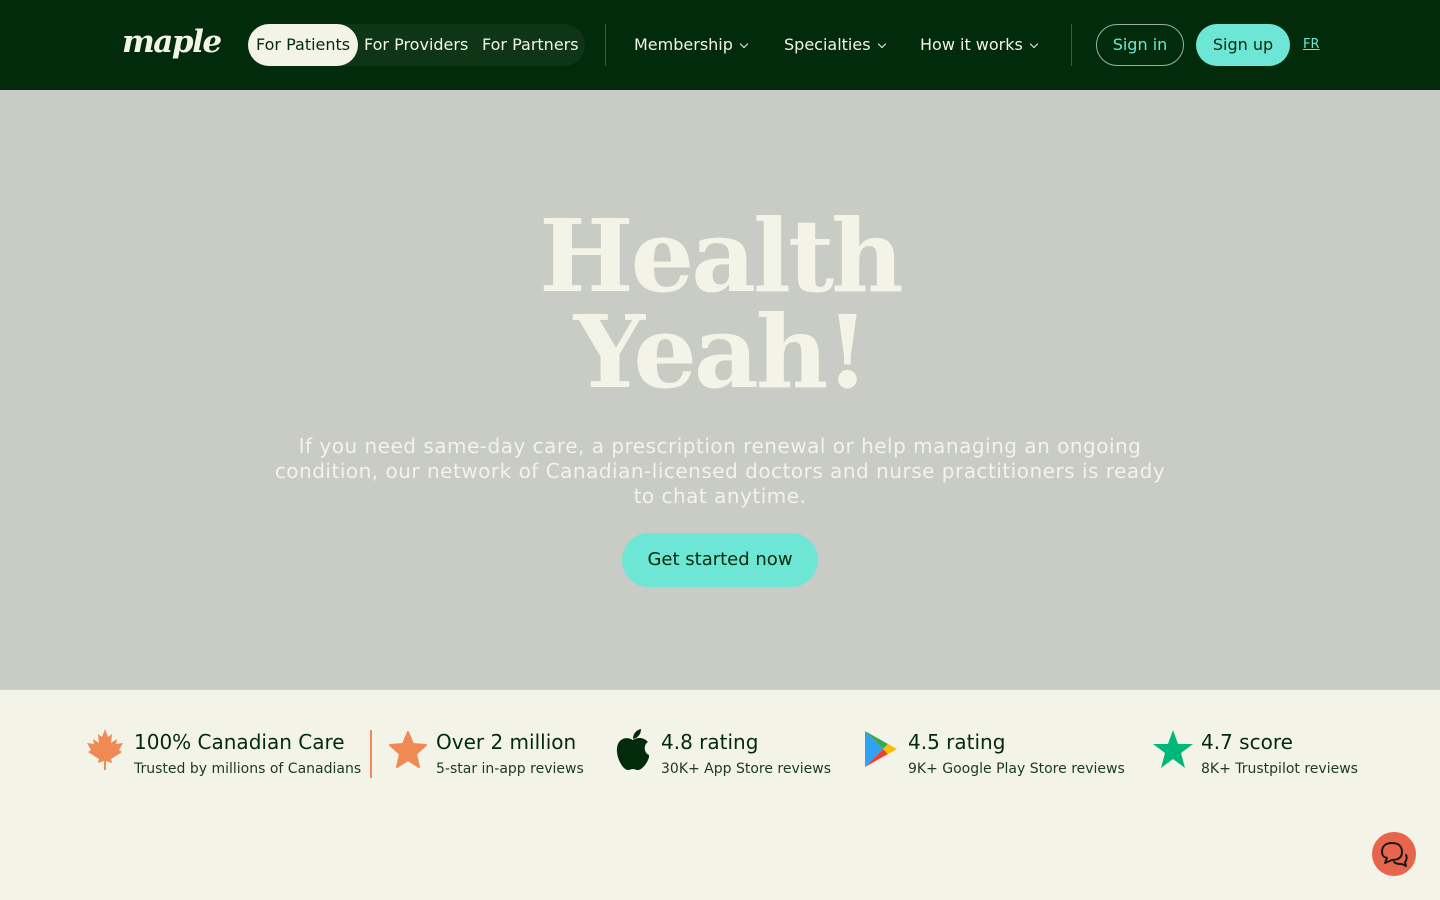 Image resolution: width=1440 pixels, height=900 pixels. Describe the element at coordinates (971, 44) in the screenshot. I see `menu-how-it-works-label: How it works` at that location.